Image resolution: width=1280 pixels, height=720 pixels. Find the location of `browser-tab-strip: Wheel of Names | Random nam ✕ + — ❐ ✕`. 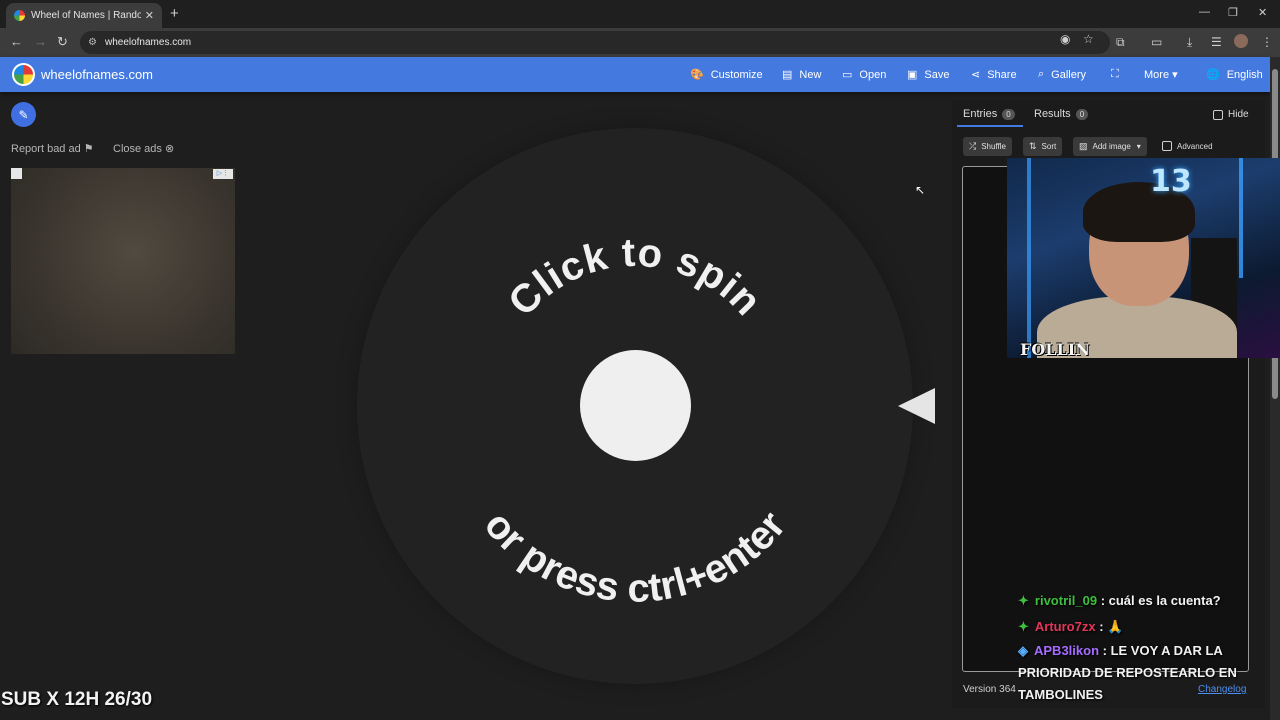

browser-tab-strip: Wheel of Names | Random nam ✕ + — ❐ ✕ is located at coordinates (640, 14).